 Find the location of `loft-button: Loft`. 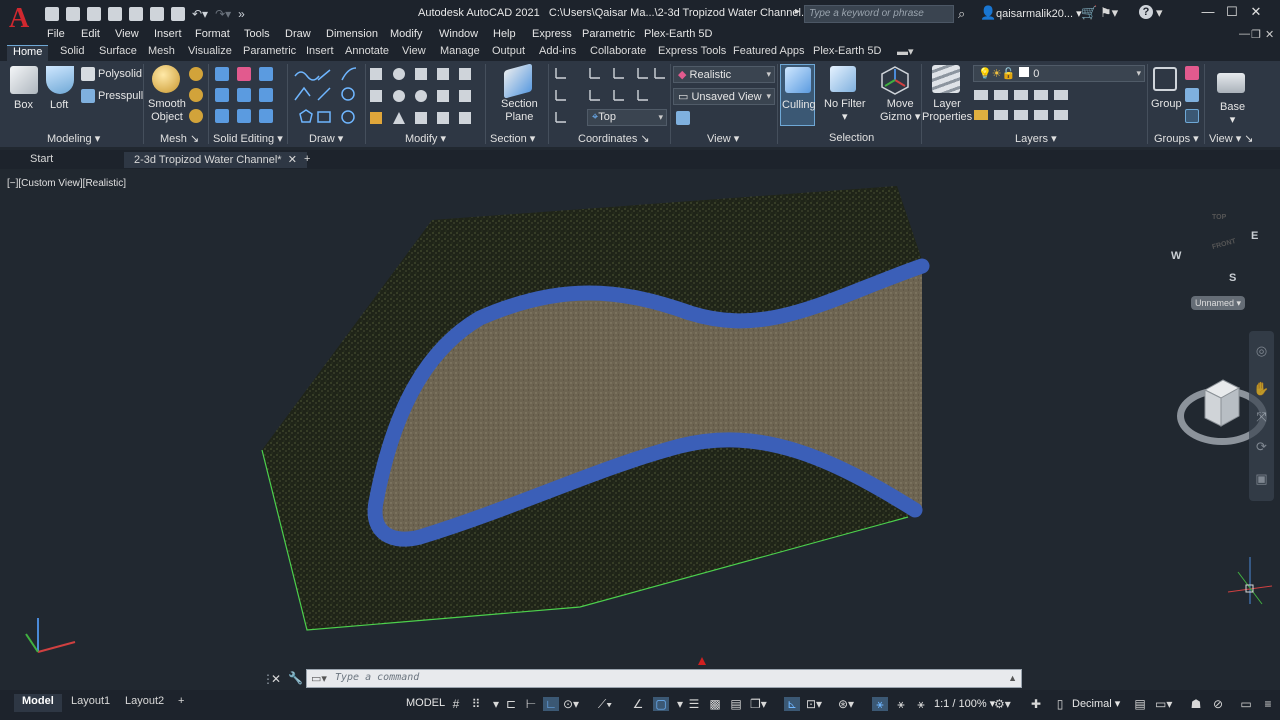

loft-button: Loft is located at coordinates (59, 105).